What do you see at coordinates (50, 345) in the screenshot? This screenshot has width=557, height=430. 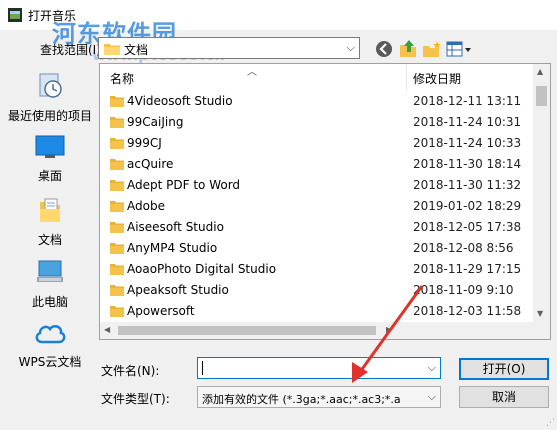 I see `place-wps-cloud: WPS云文档` at bounding box center [50, 345].